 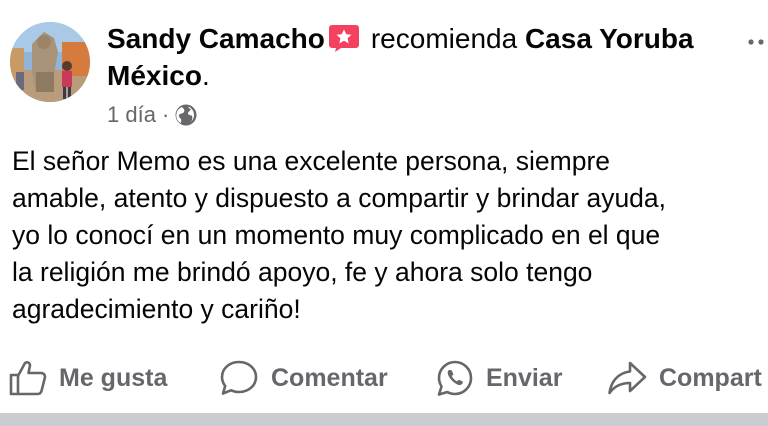 I want to click on comment-icon, so click(x=239, y=377).